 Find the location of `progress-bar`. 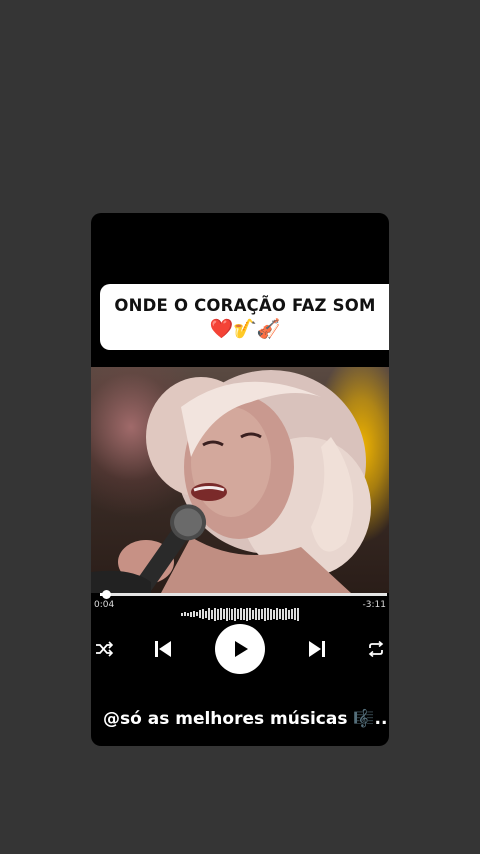

progress-bar is located at coordinates (243, 594).